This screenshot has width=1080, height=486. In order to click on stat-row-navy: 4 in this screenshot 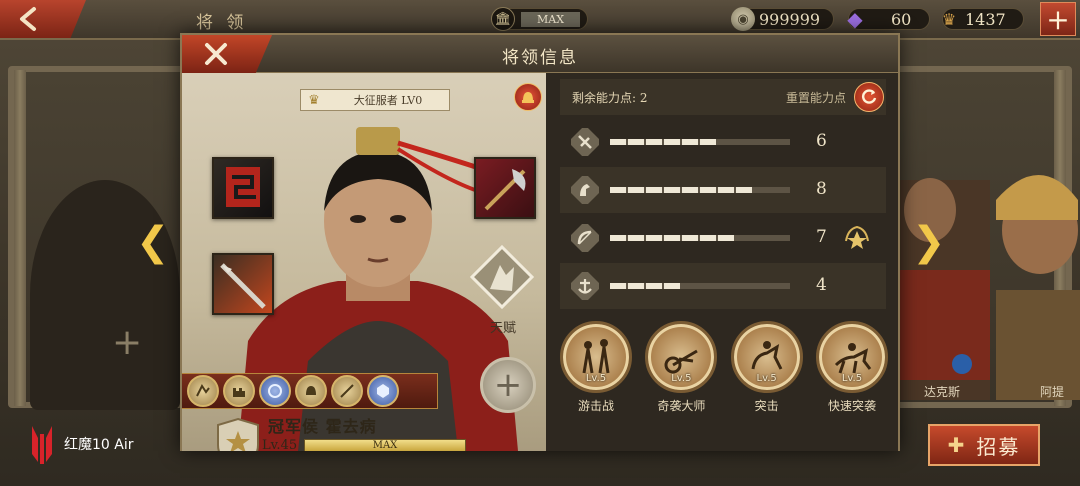, I will do `click(723, 286)`.